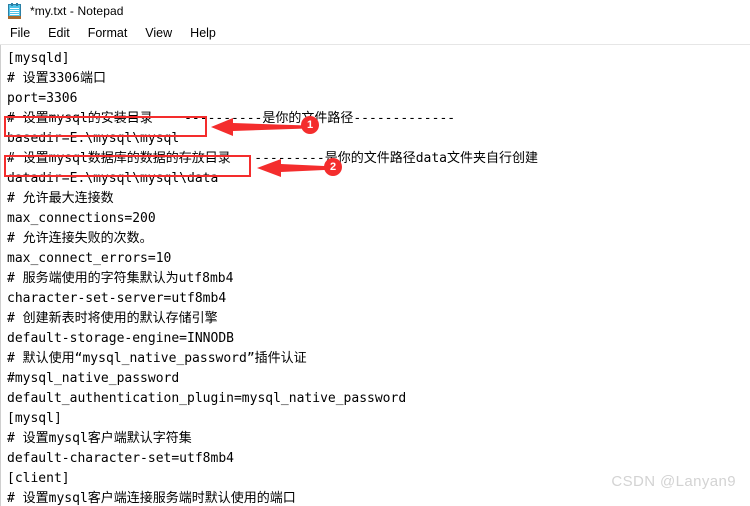 The image size is (750, 506). I want to click on editor-line-text: default-storage-engine=INNODB, so click(120, 338).